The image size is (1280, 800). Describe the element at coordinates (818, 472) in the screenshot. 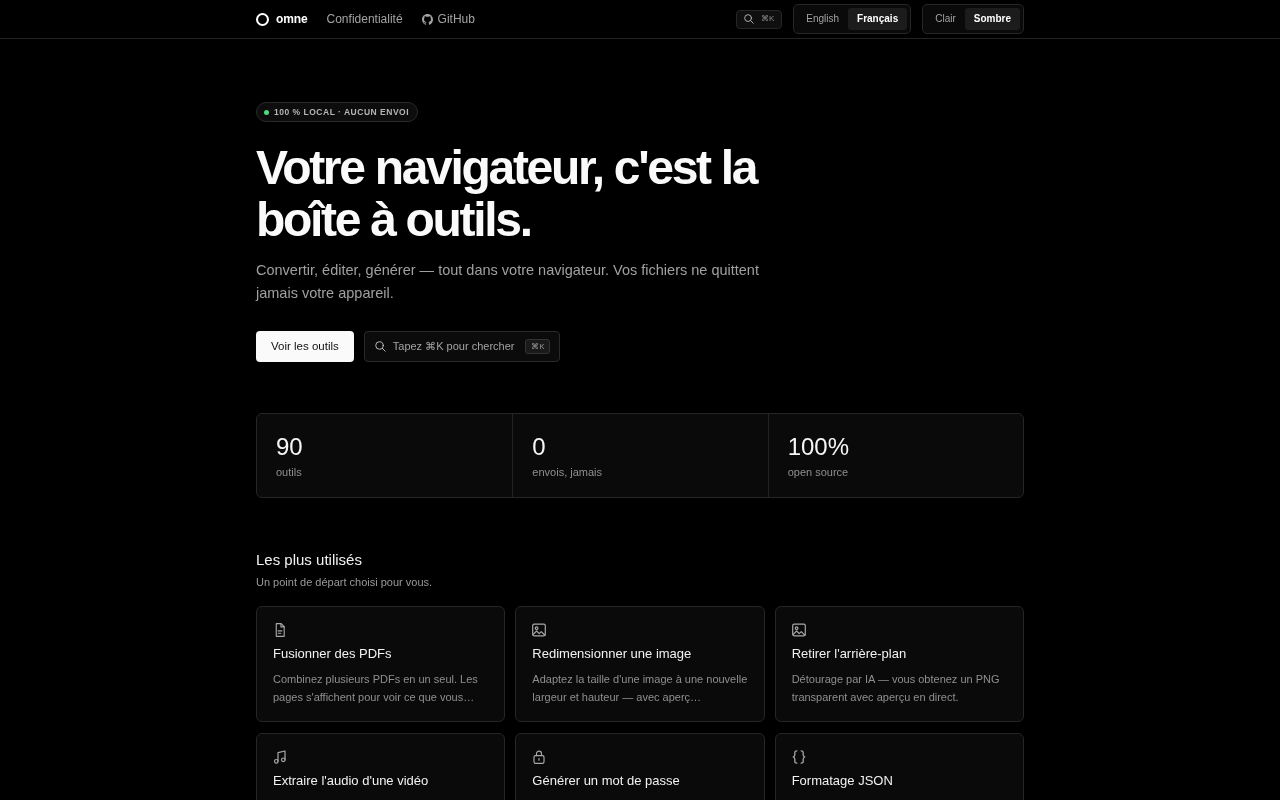

I see `stat-label: open source` at that location.